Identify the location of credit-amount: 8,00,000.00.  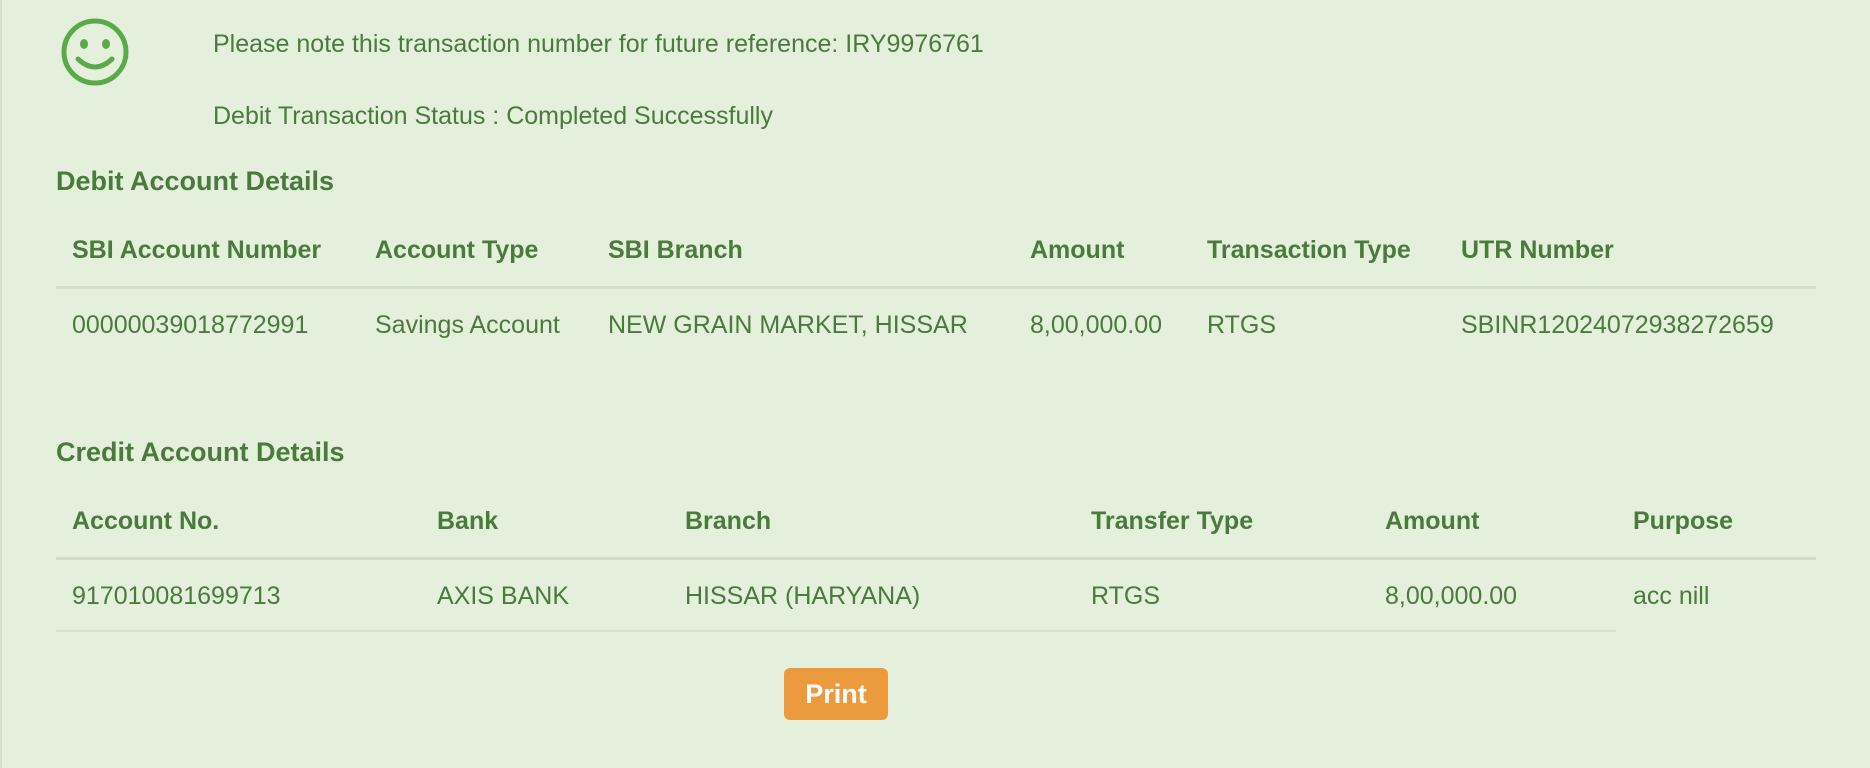
(1451, 596).